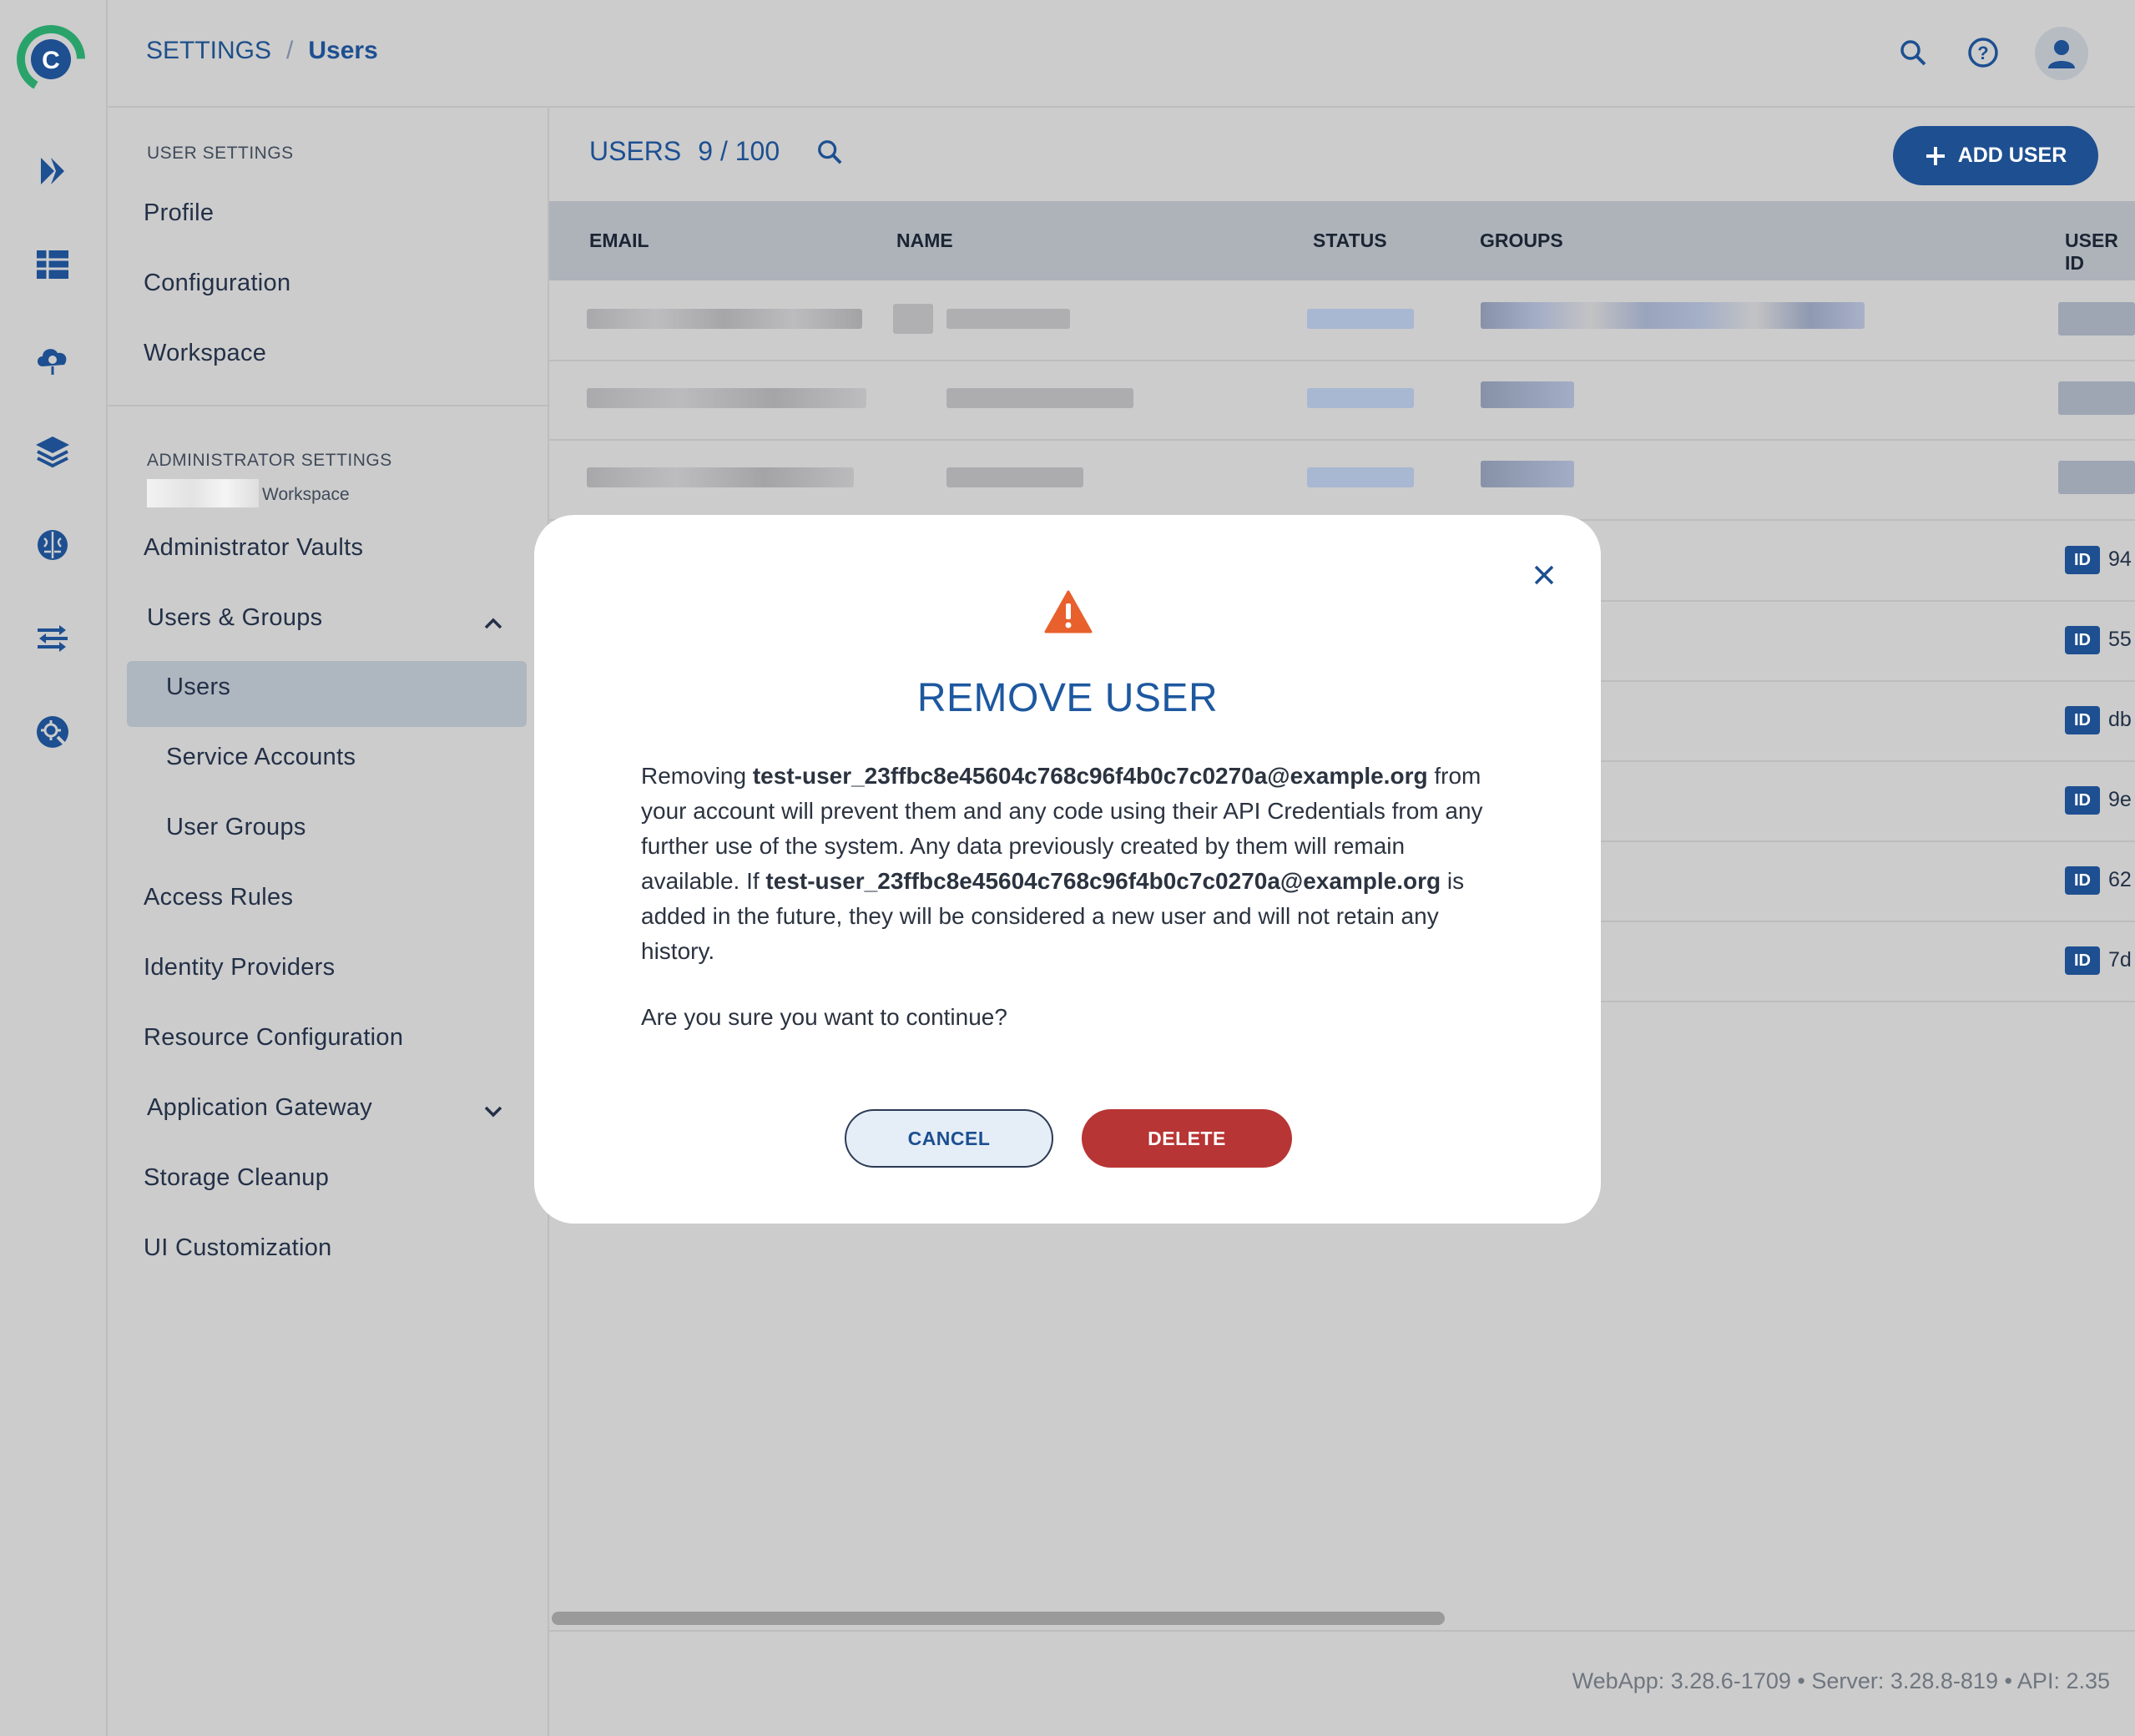  I want to click on user-id-value: 9e, so click(2120, 799).